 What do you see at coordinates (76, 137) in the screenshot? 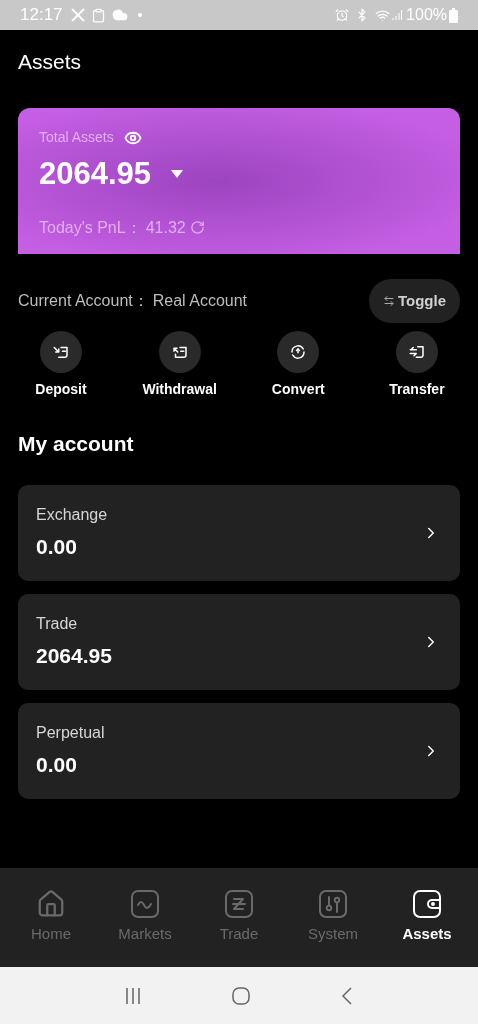
I see `total-assets-label: Total Assets` at bounding box center [76, 137].